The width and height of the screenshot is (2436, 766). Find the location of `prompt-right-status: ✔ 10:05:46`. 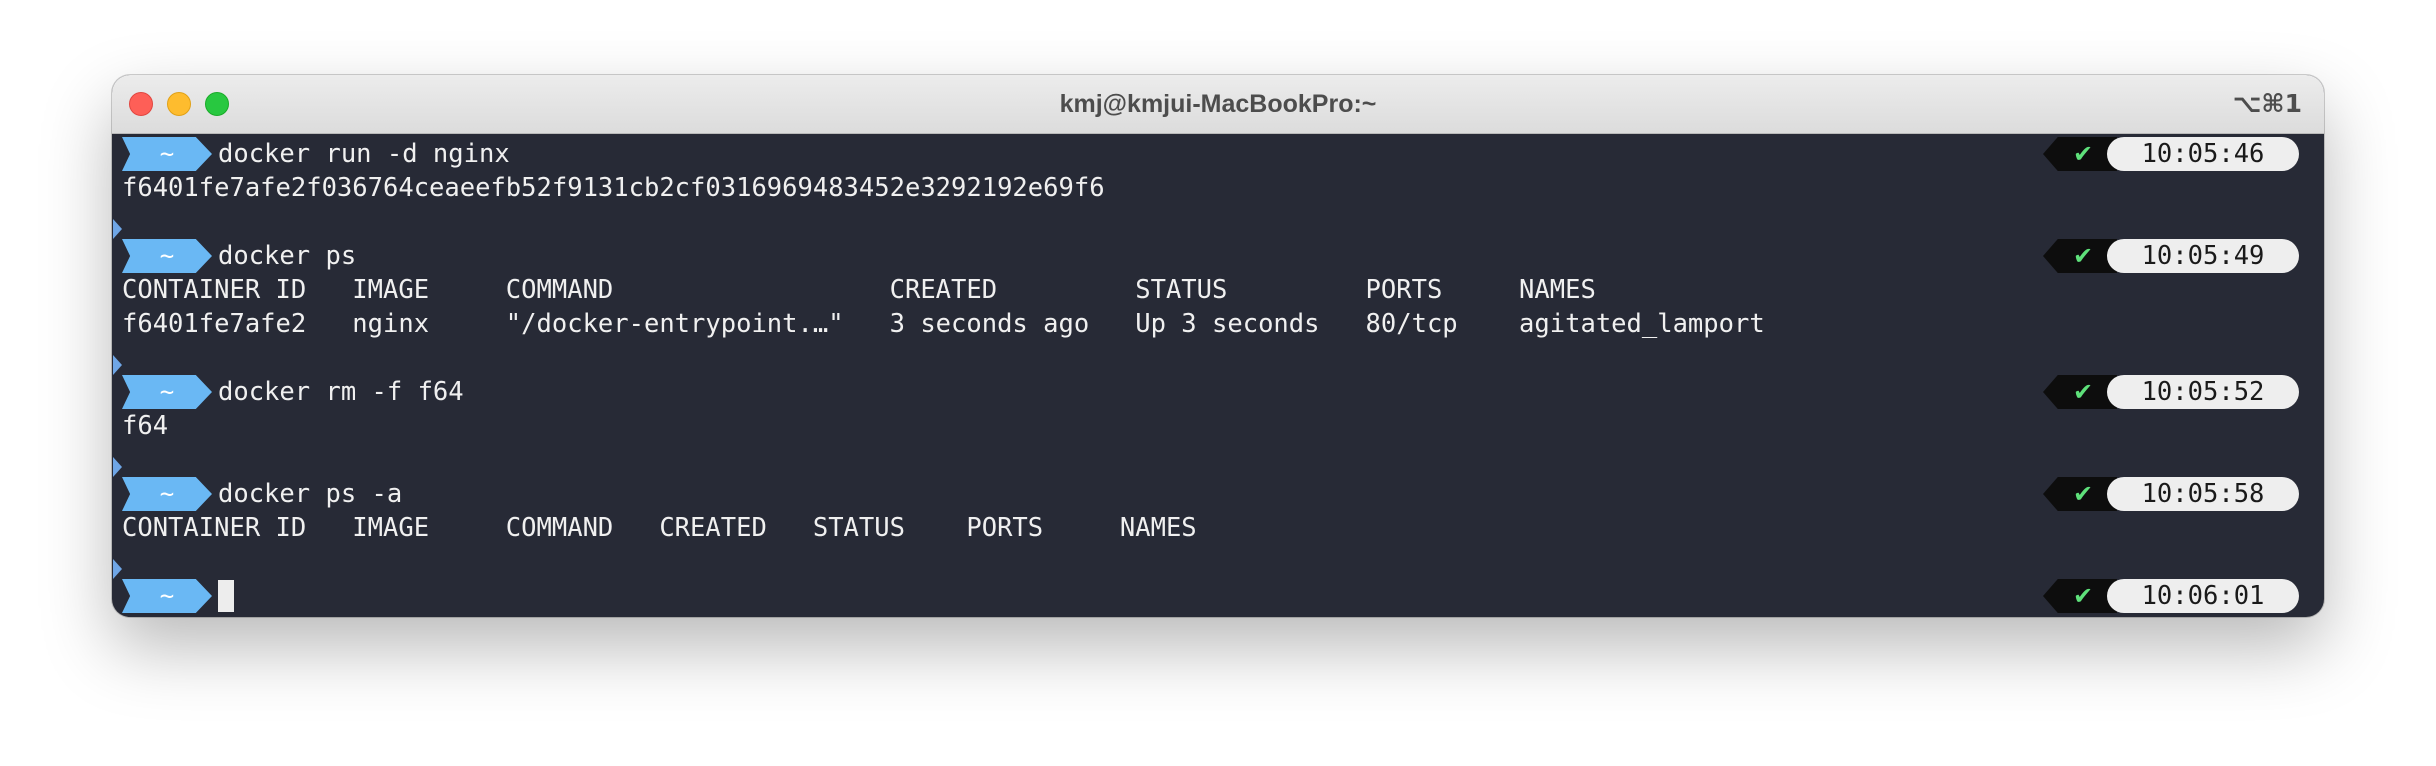

prompt-right-status: ✔ 10:05:46 is located at coordinates (2171, 154).